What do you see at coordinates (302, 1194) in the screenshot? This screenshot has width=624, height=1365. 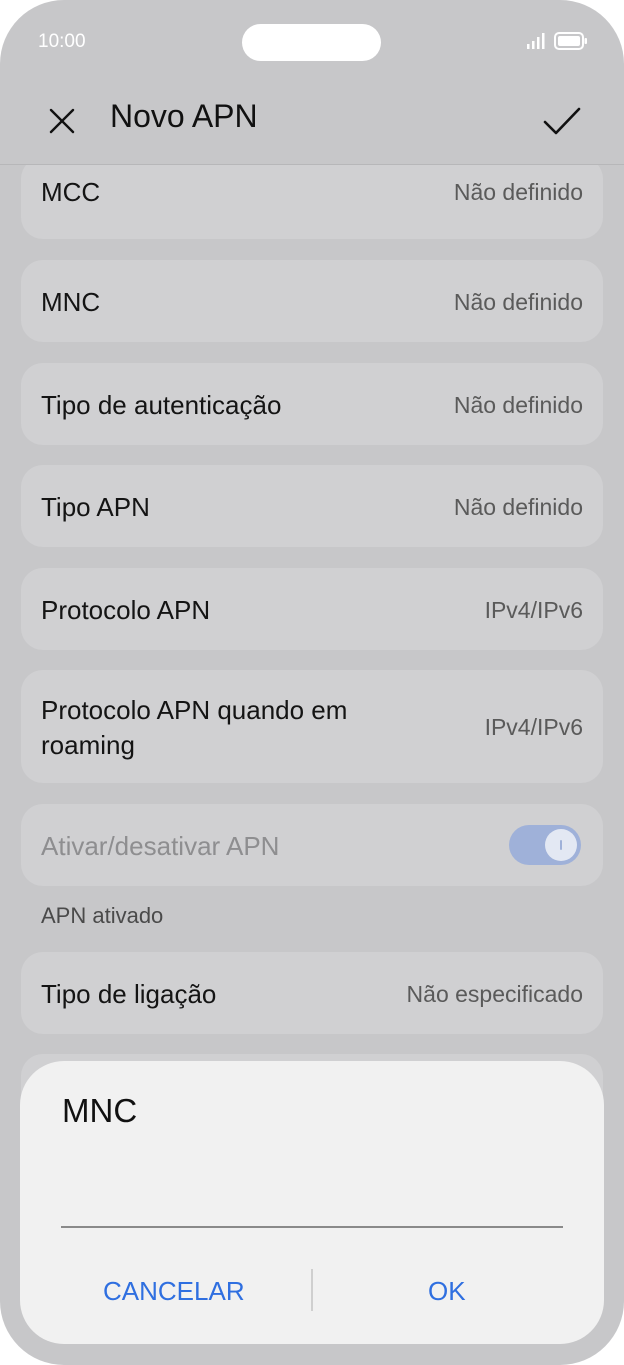 I see `mnc-input` at bounding box center [302, 1194].